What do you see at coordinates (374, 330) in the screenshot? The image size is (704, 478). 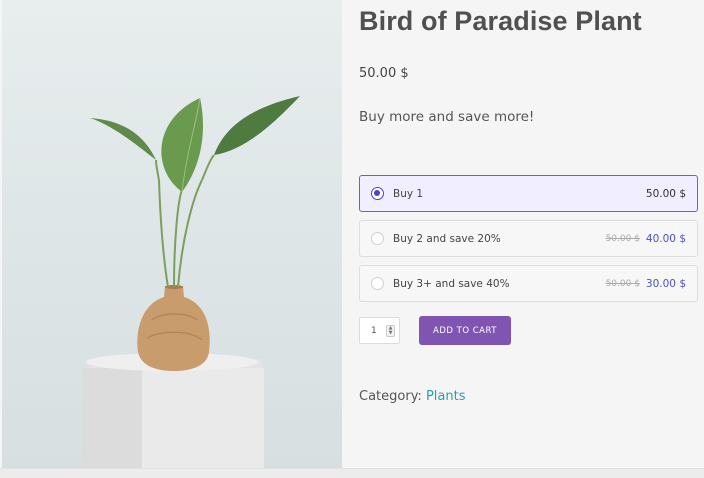 I see `quantity-value: 1` at bounding box center [374, 330].